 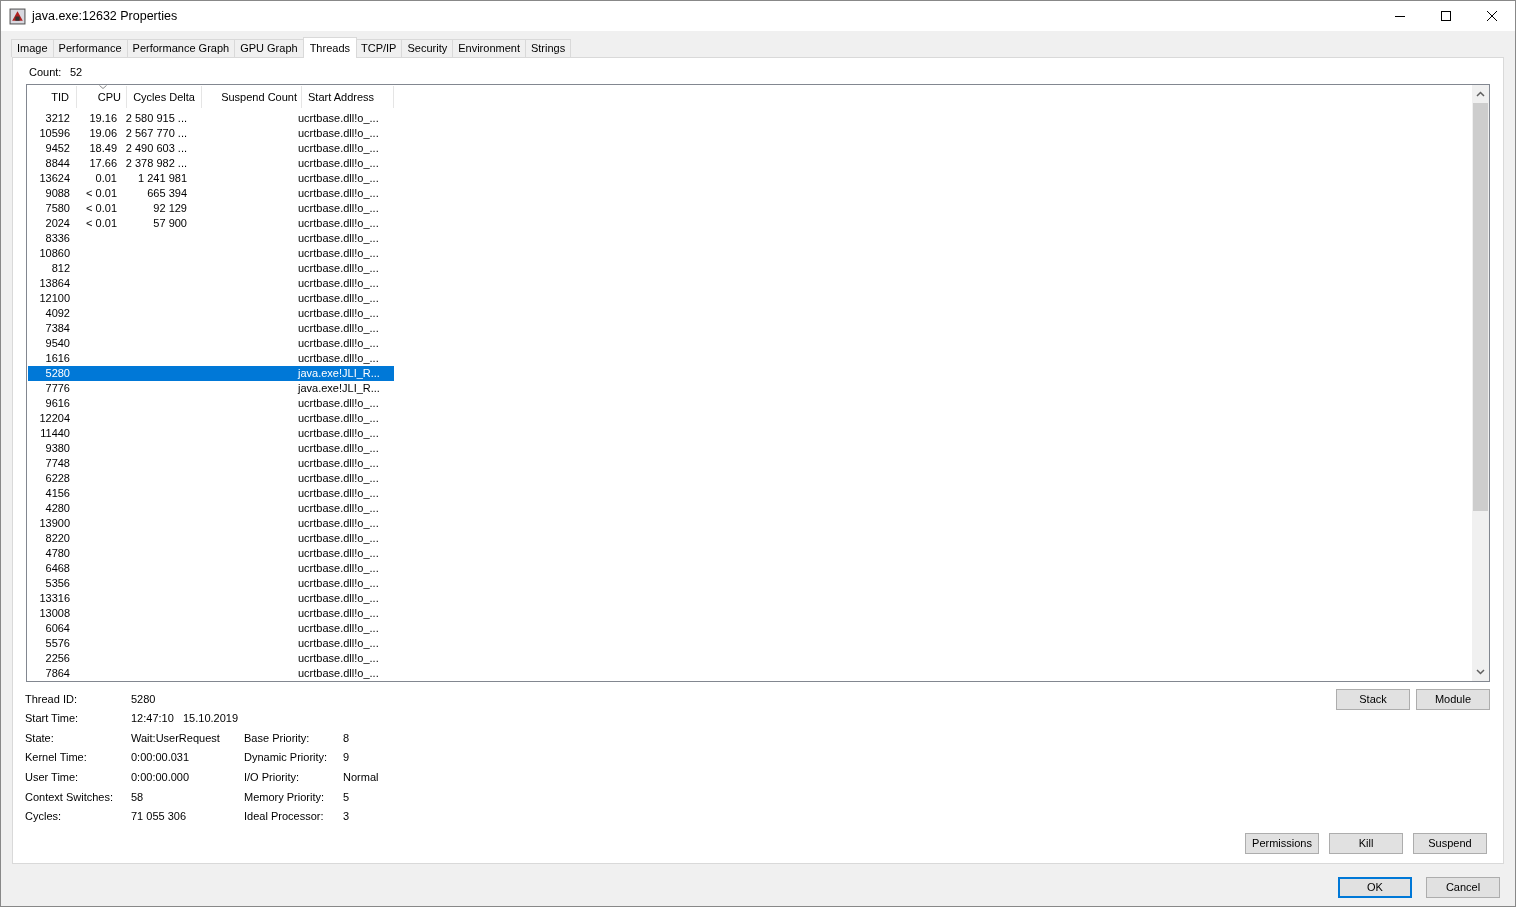 What do you see at coordinates (70, 797) in the screenshot?
I see `field-label: Context Switches:` at bounding box center [70, 797].